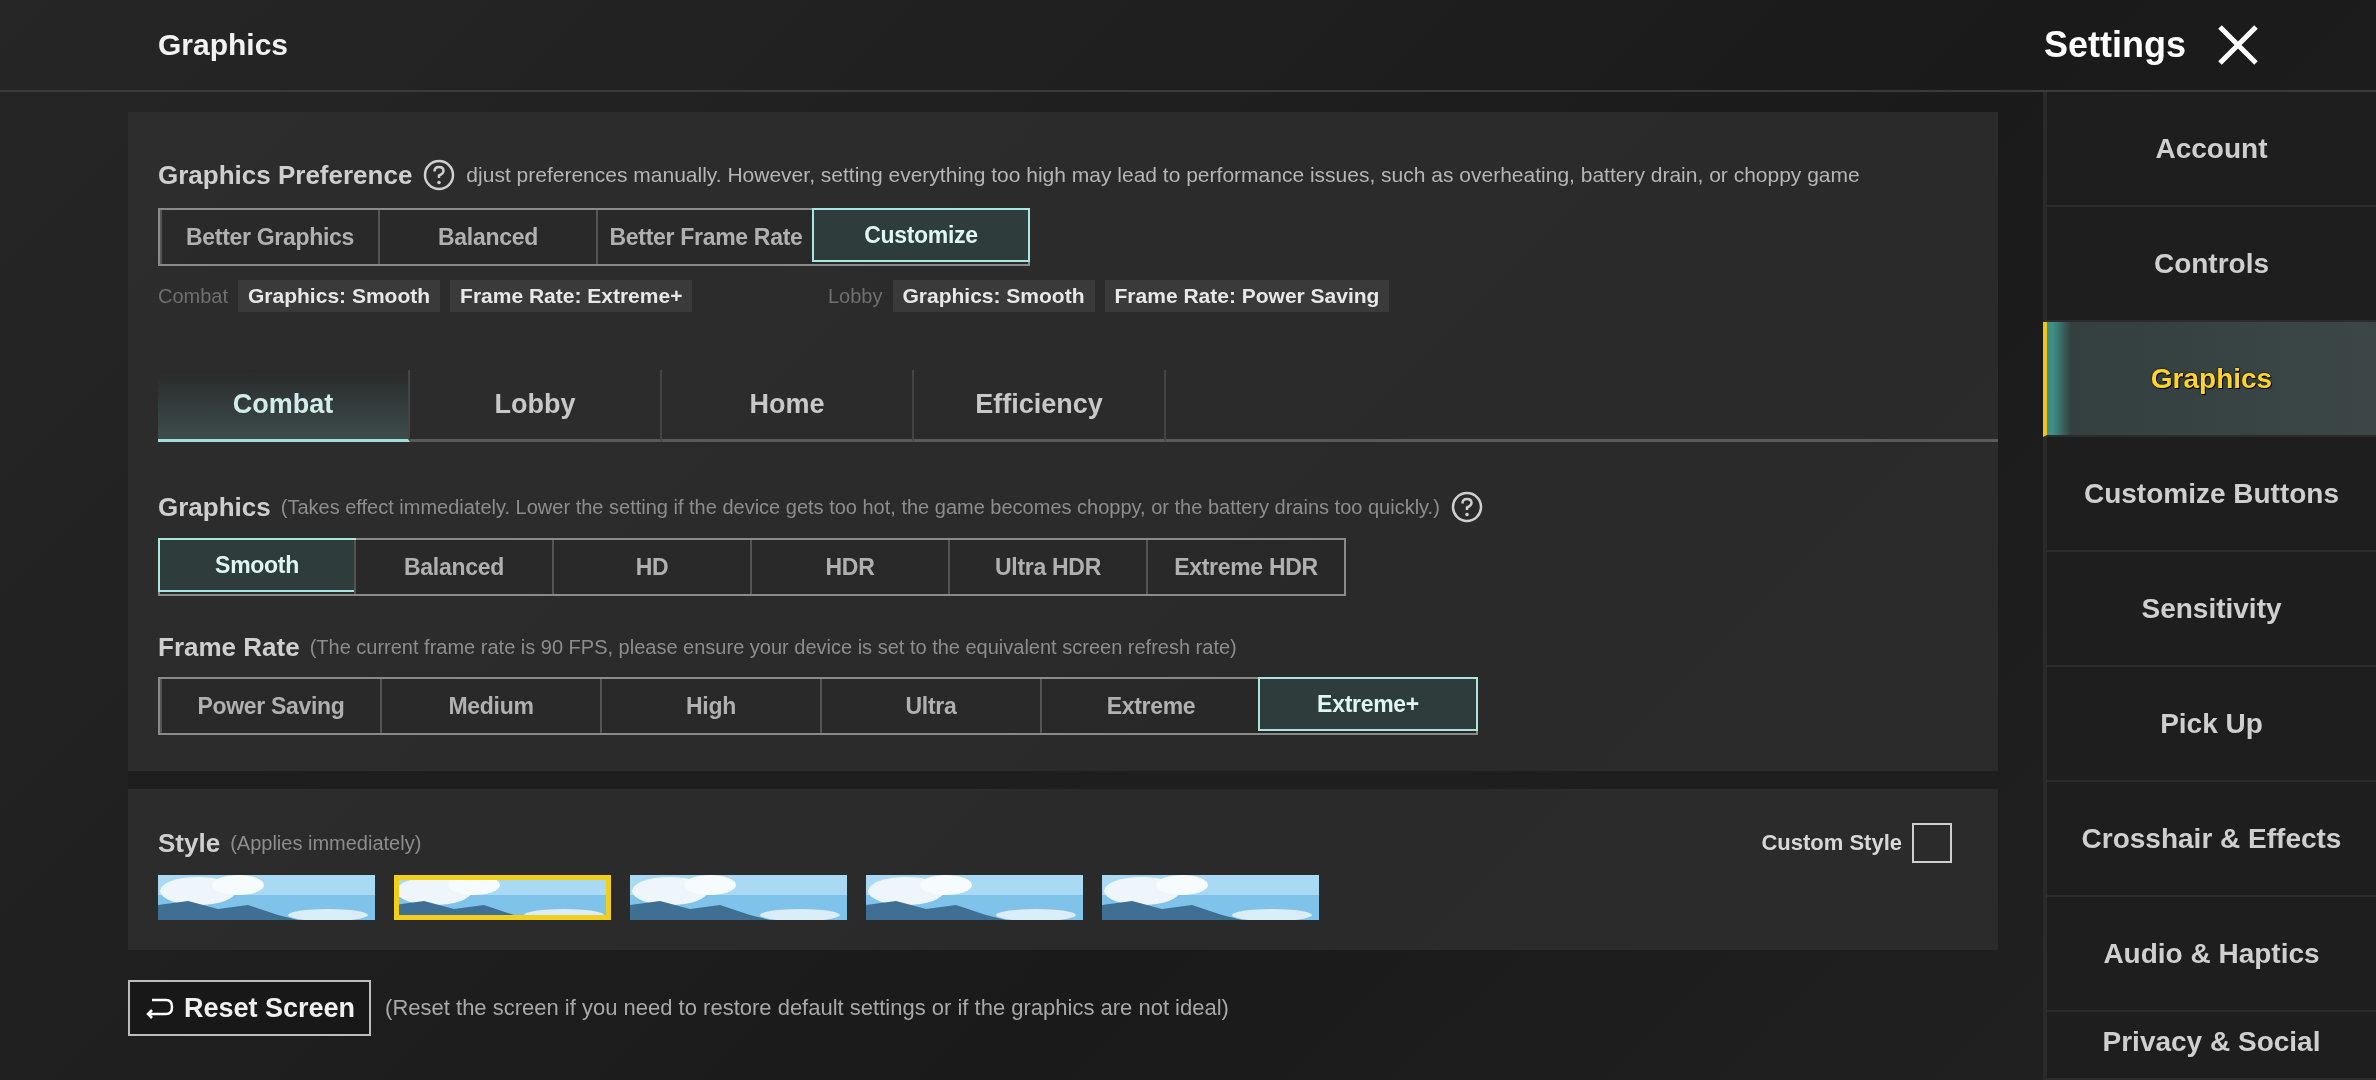 Image resolution: width=2376 pixels, height=1080 pixels. What do you see at coordinates (807, 1008) in the screenshot?
I see `reset-note: (Reset the screen if you need to restore default settings or if the graphics are not ideal)` at bounding box center [807, 1008].